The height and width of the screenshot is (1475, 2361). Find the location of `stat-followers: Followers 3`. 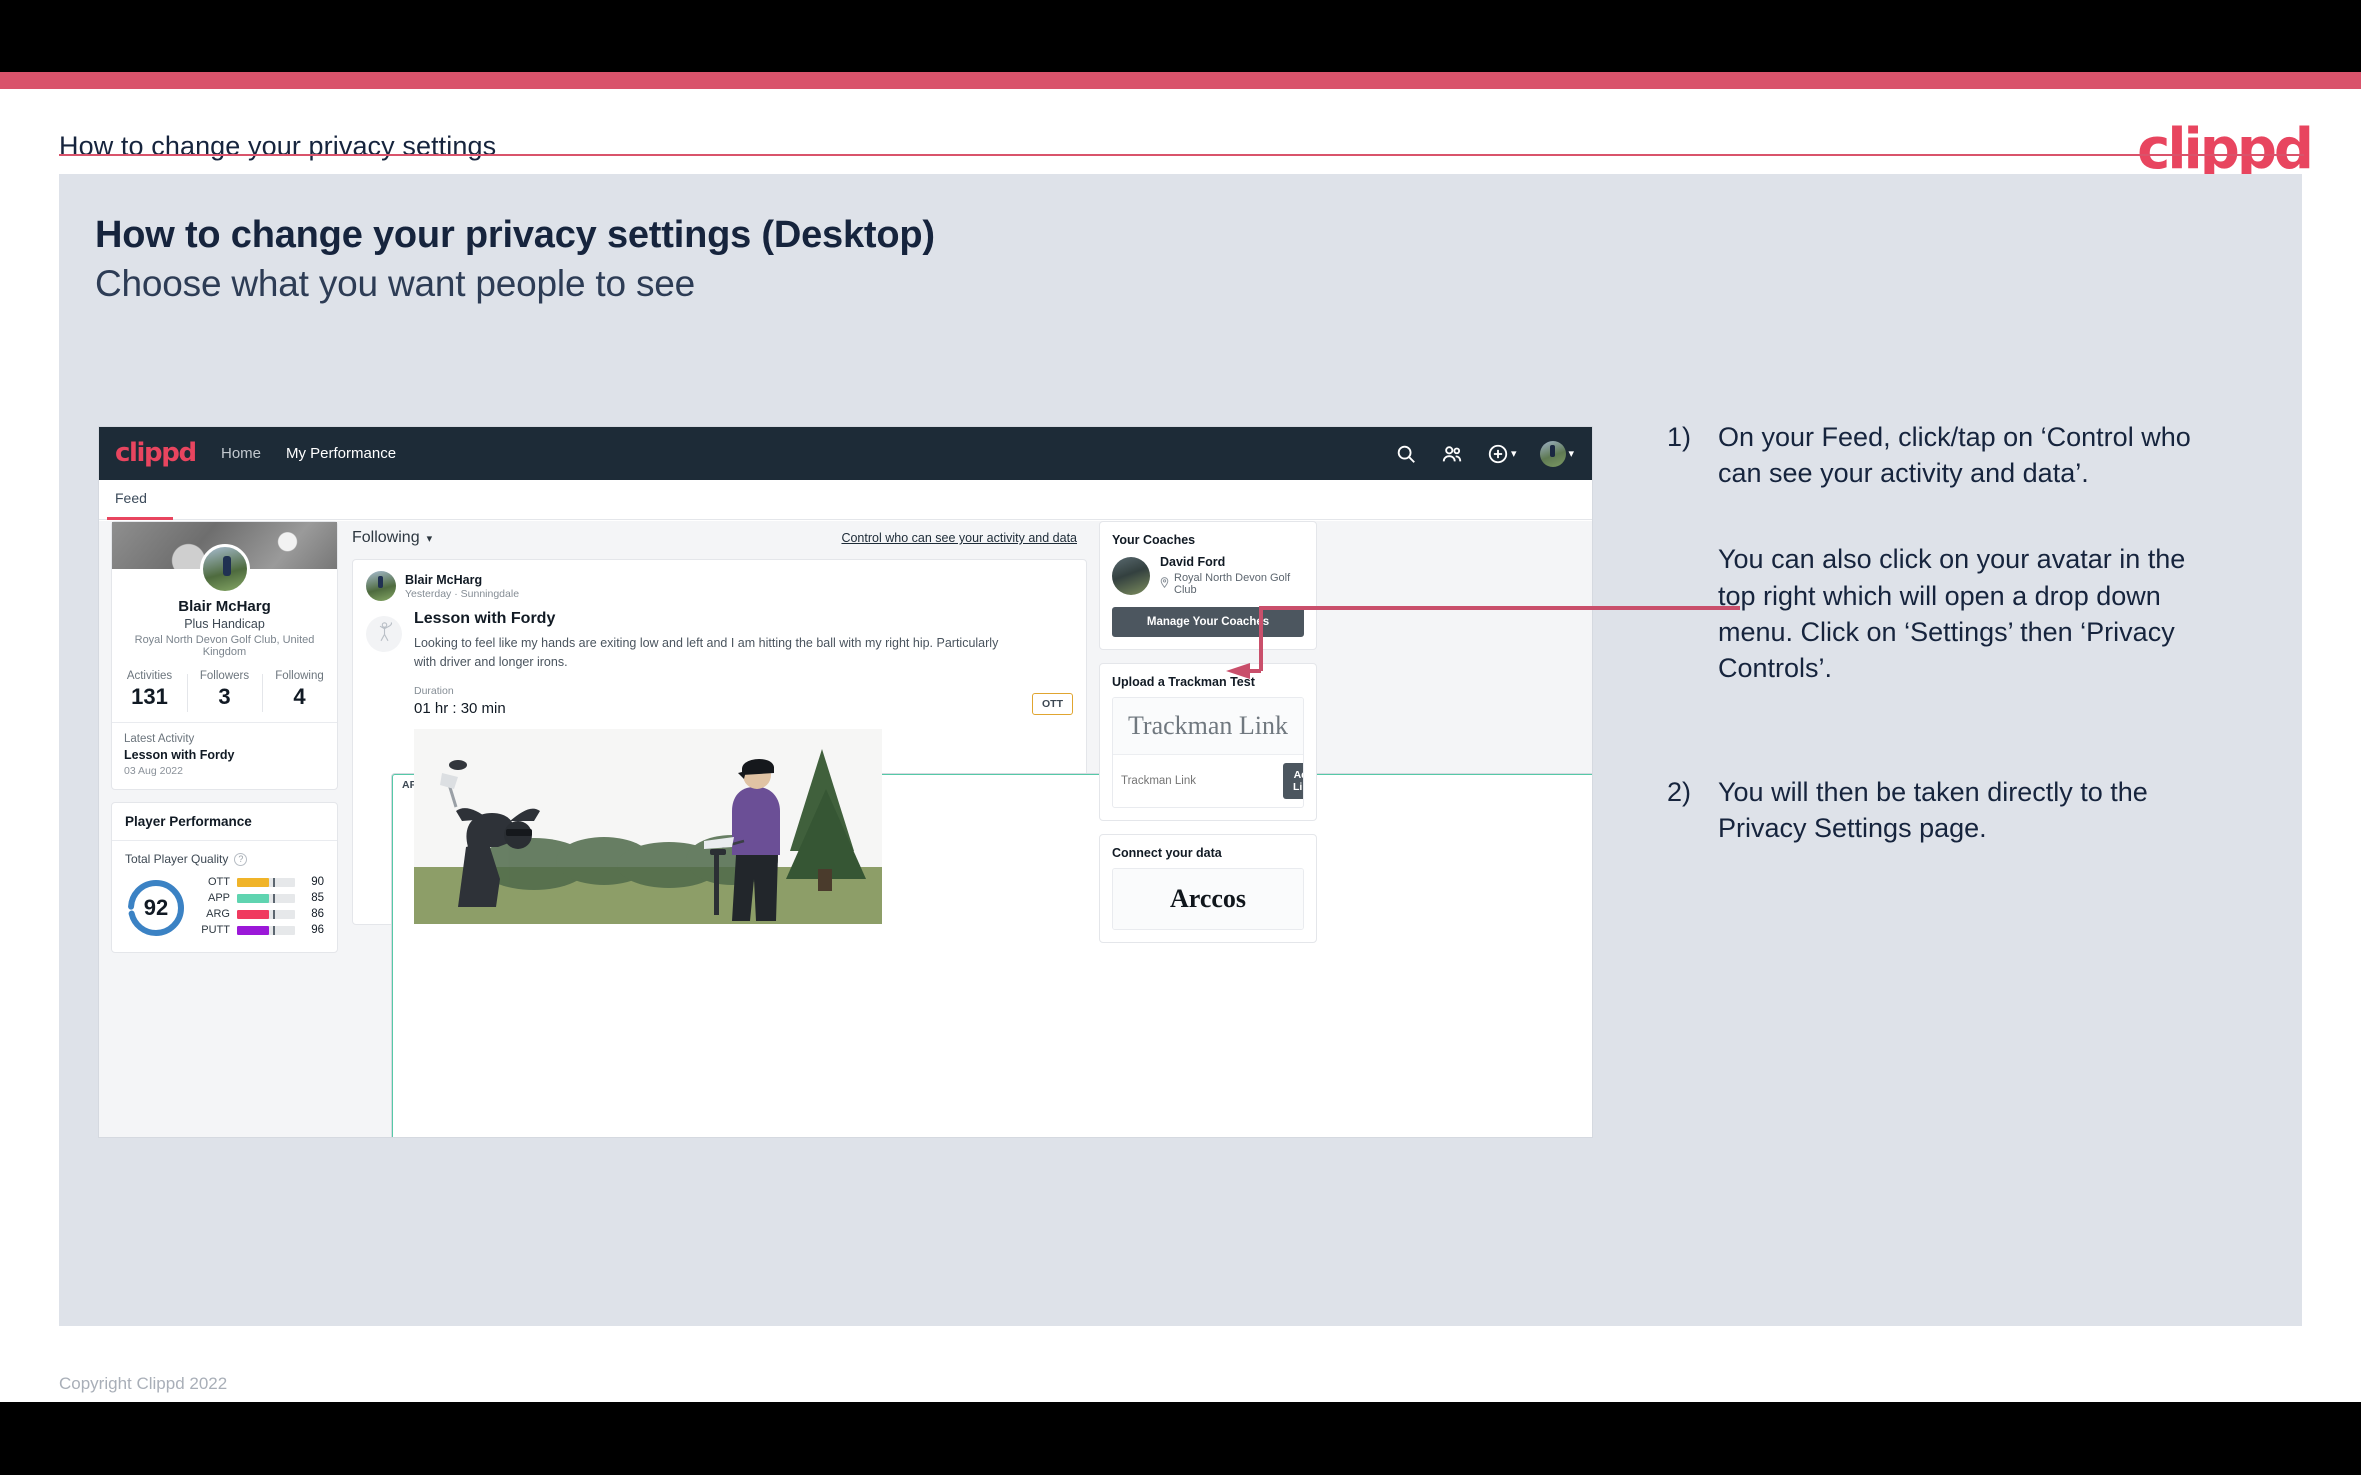

stat-followers: Followers 3 is located at coordinates (224, 691).